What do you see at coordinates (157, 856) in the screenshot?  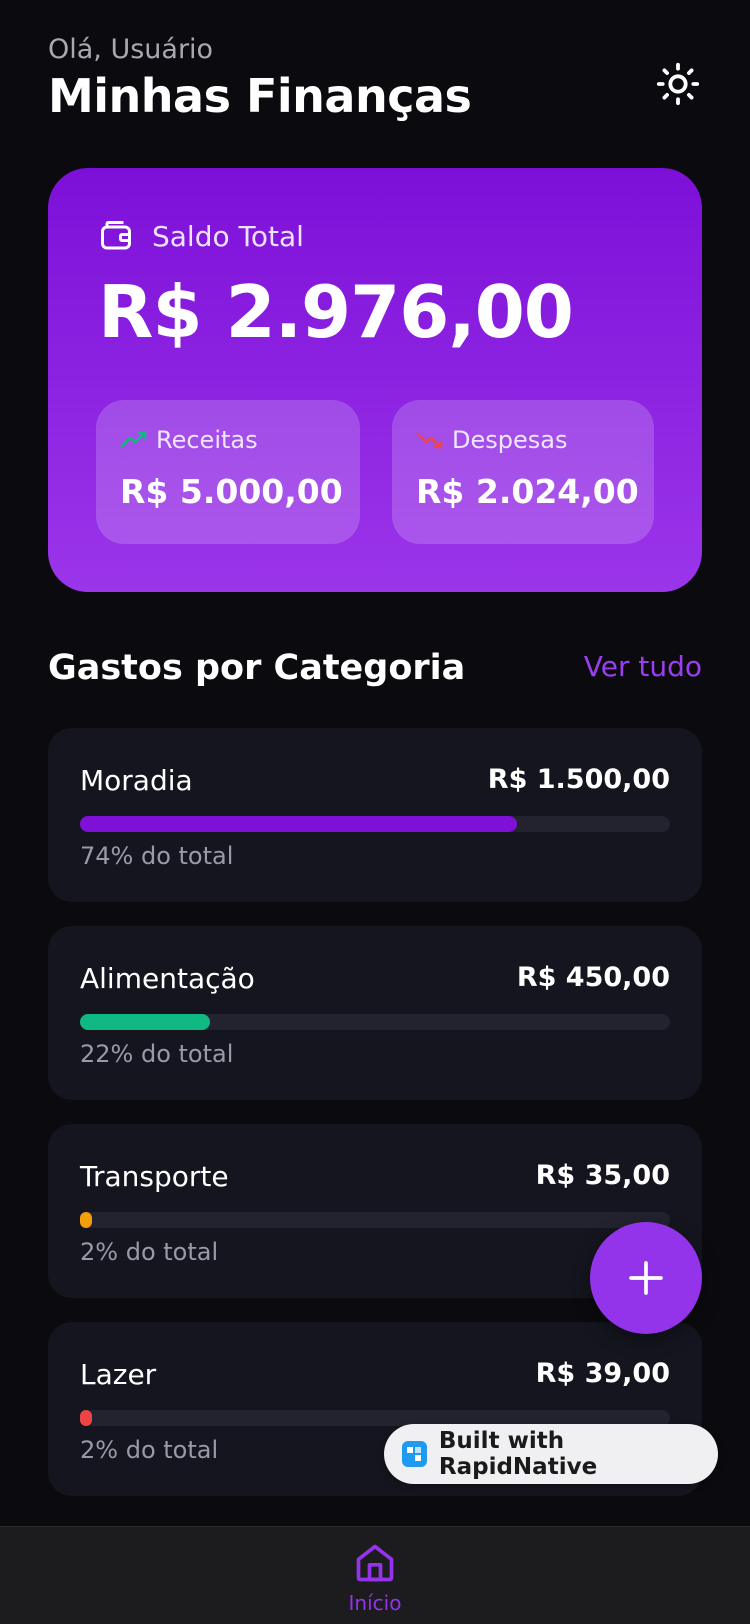 I see `category-percent: 74% do total` at bounding box center [157, 856].